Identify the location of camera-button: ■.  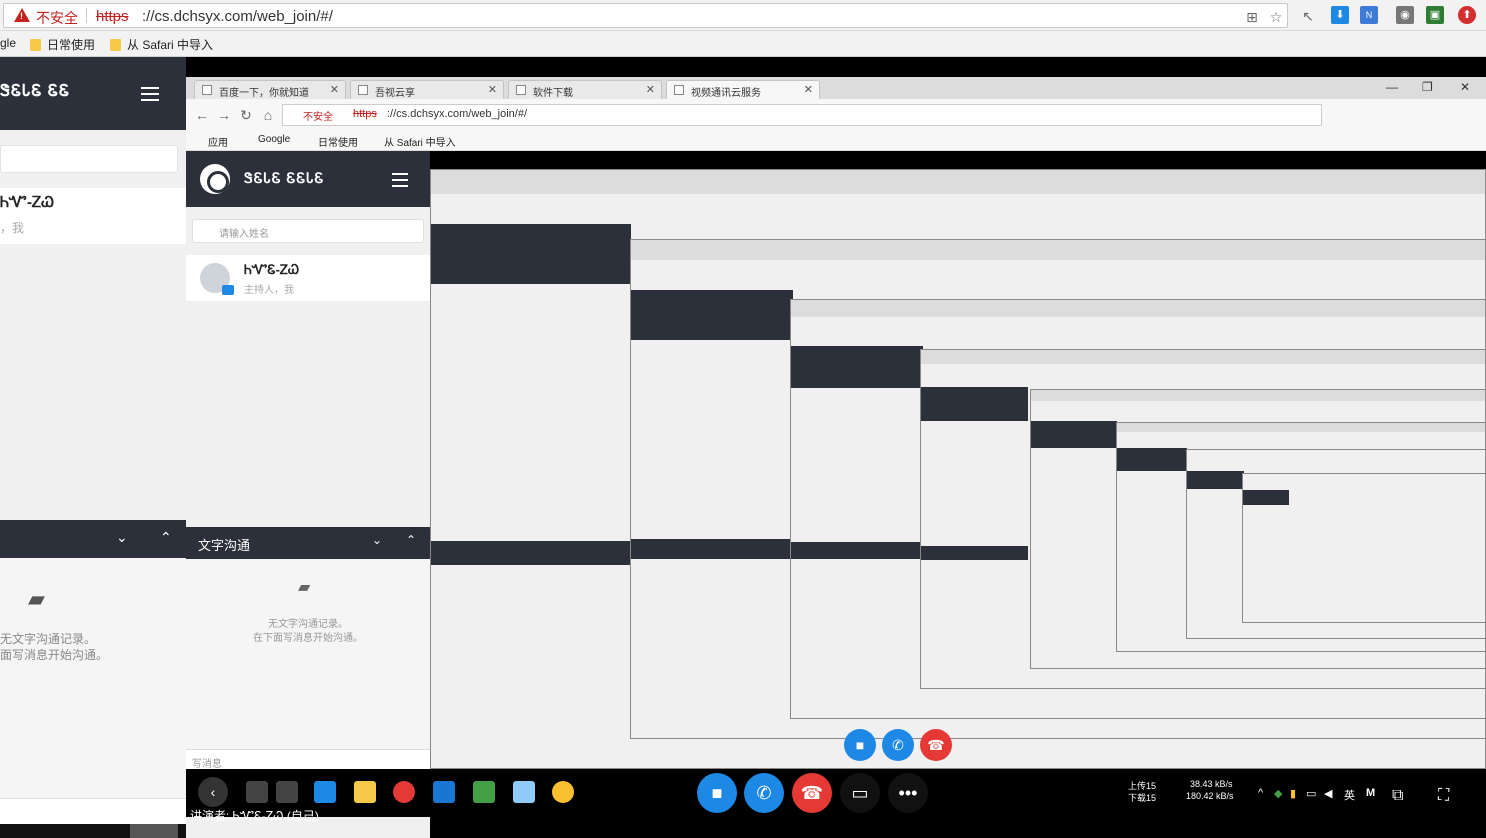
(717, 793).